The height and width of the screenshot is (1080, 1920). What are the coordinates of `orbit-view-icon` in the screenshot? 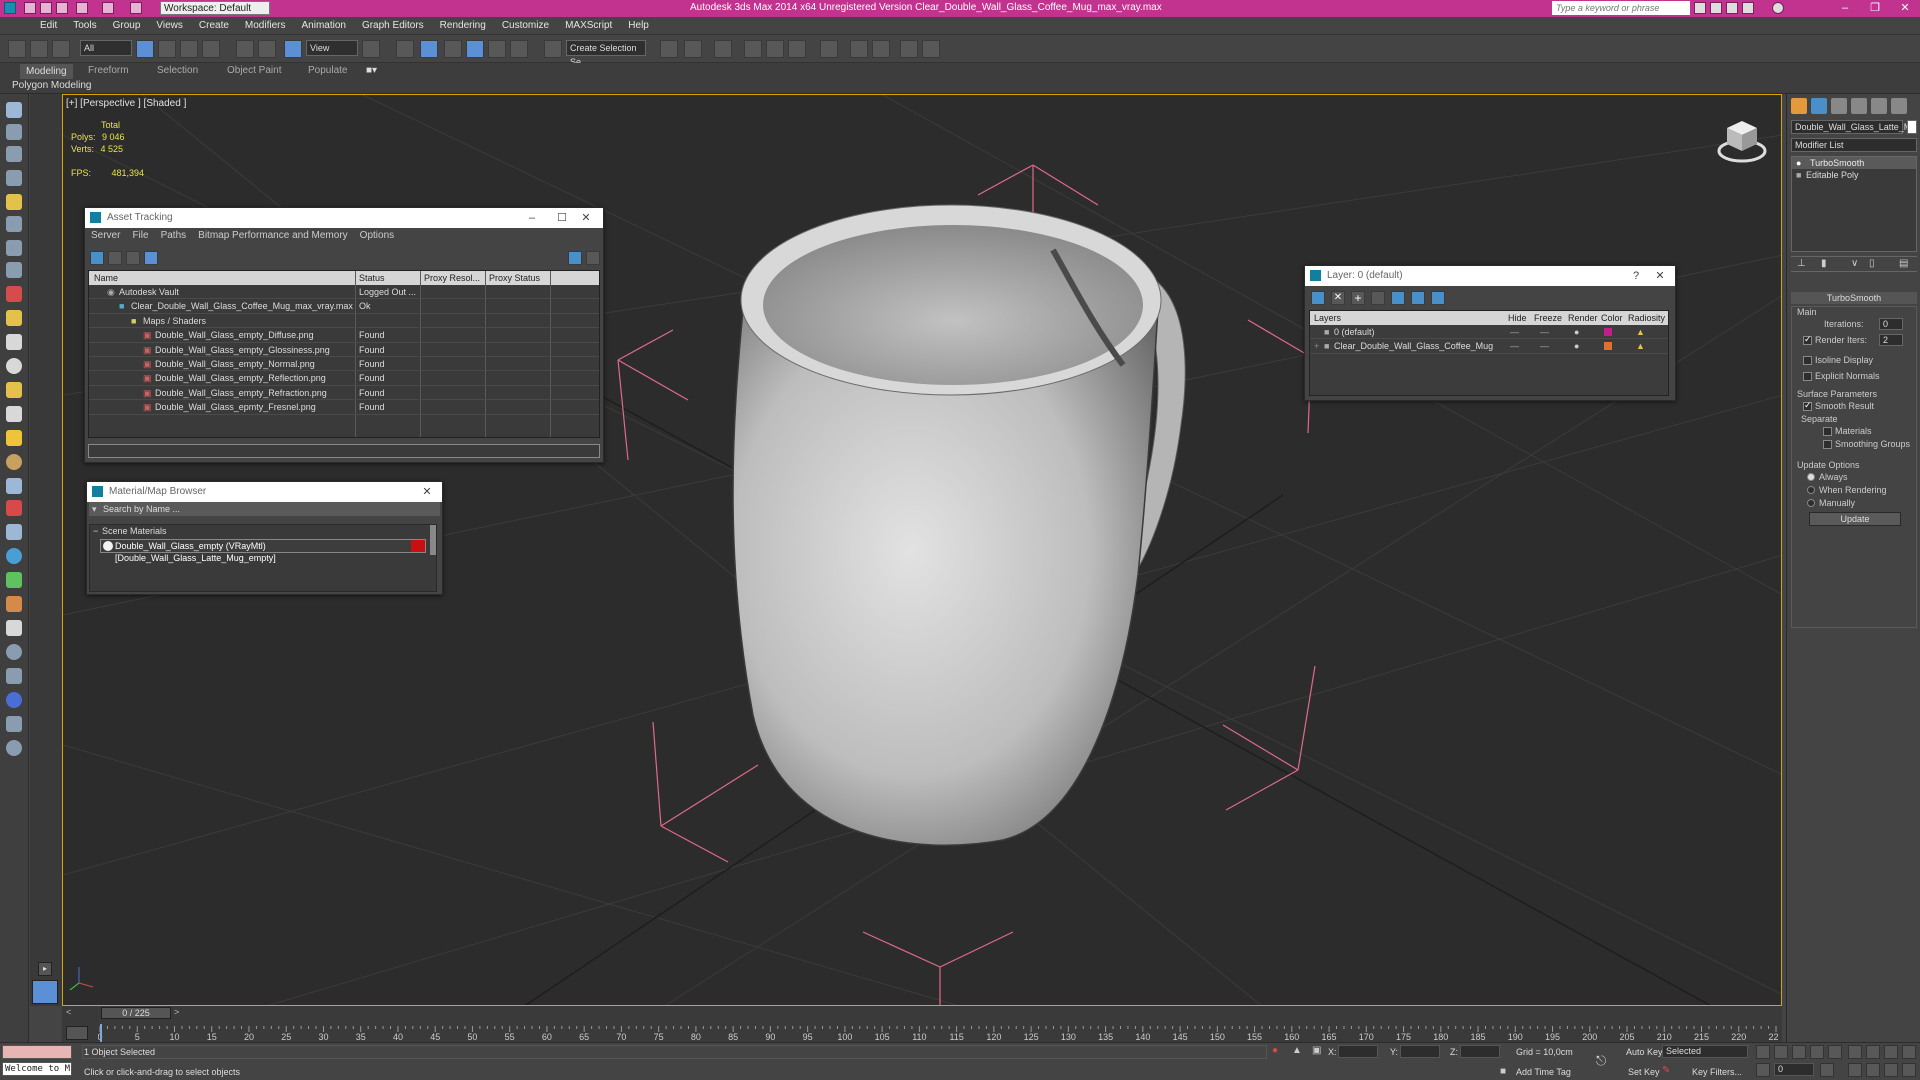 It's located at (1891, 1070).